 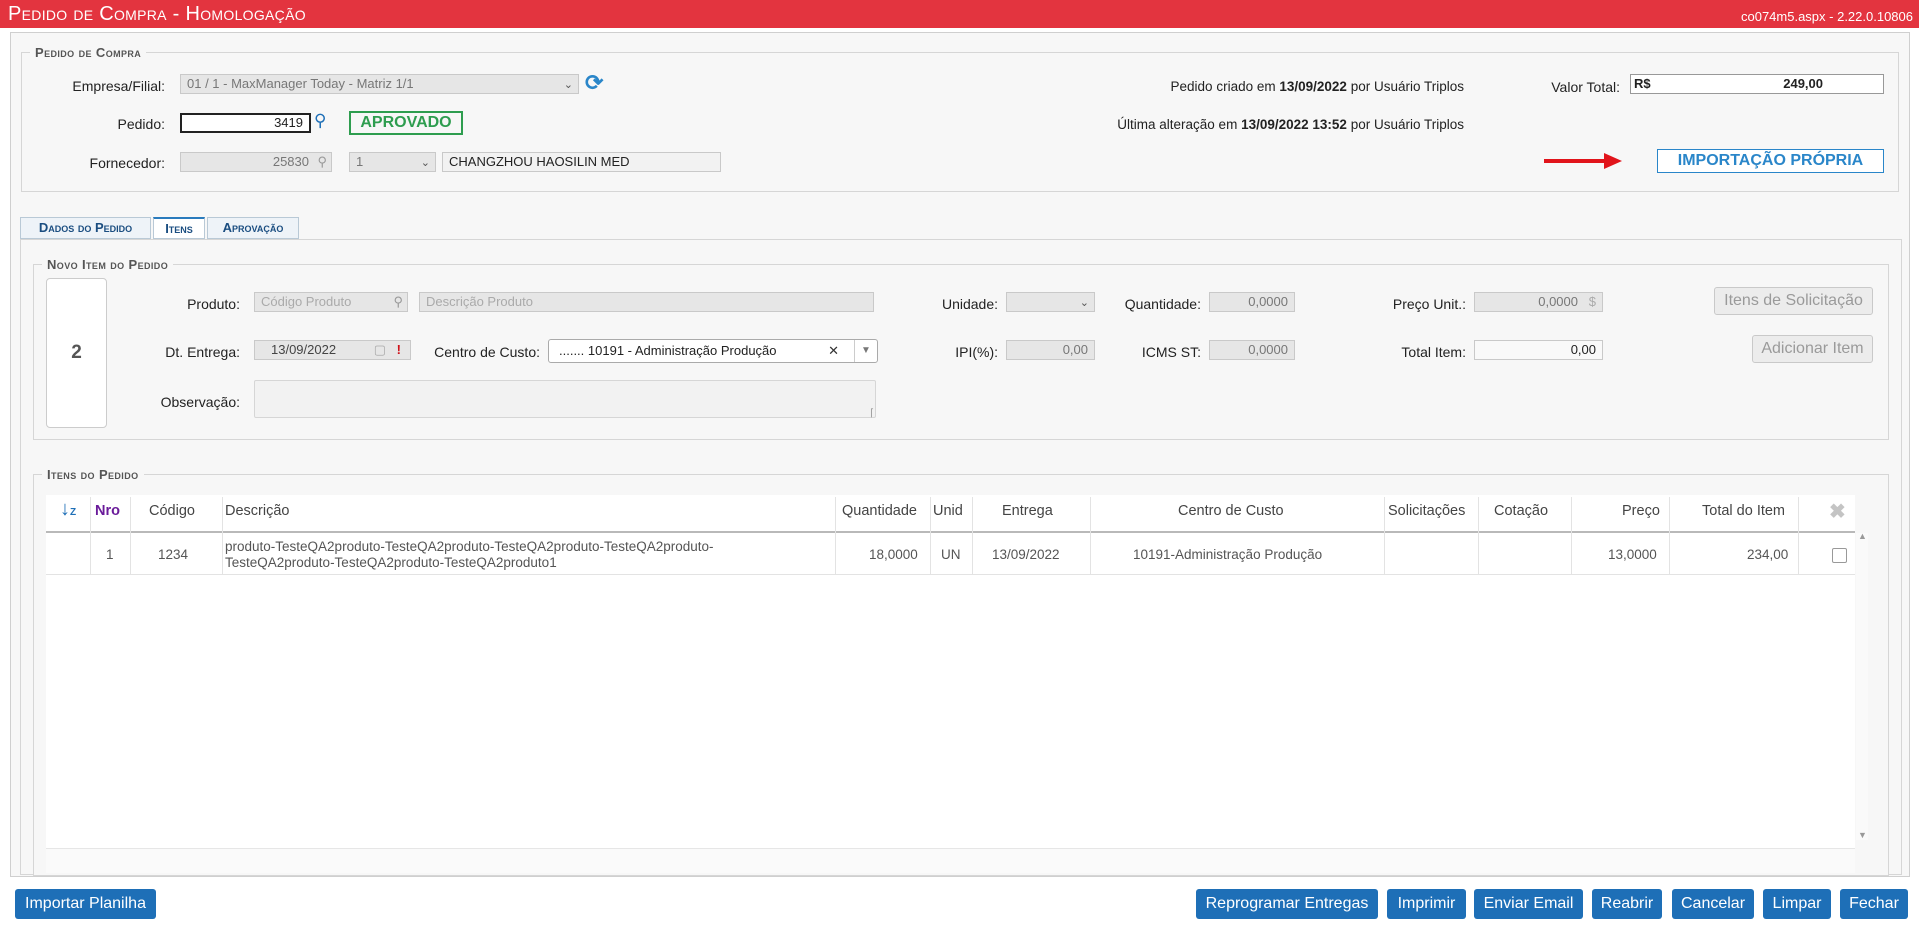 I want to click on pedido-legend: Pedido de Compra, so click(x=88, y=52).